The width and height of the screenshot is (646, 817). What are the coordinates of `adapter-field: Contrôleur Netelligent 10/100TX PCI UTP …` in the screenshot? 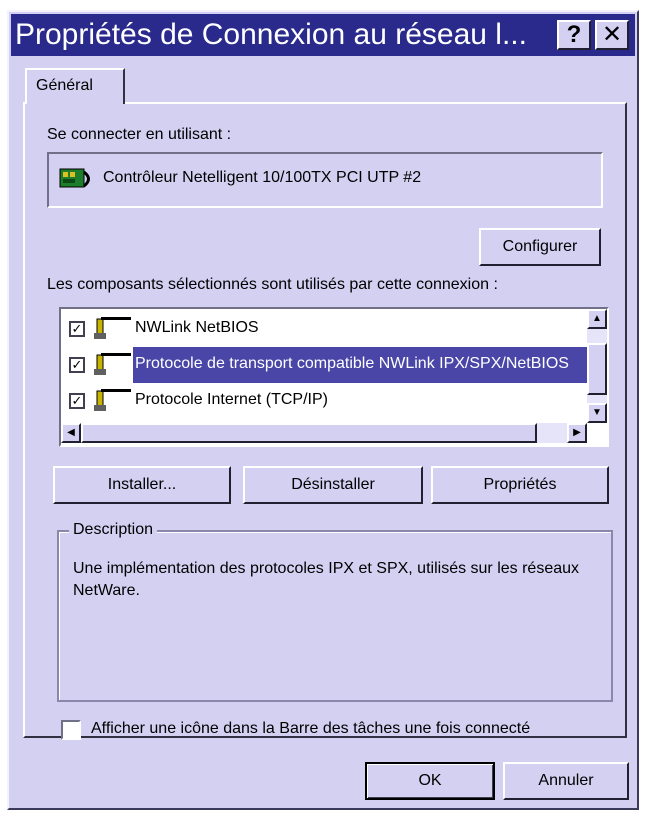 It's located at (325, 180).